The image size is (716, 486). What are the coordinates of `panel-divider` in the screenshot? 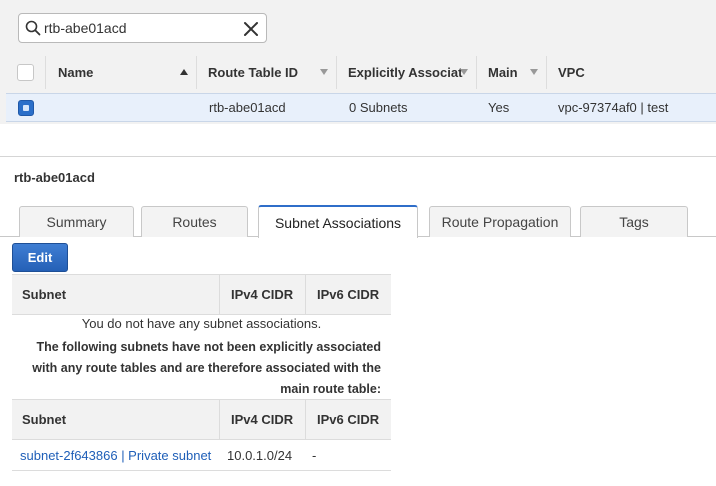 It's located at (358, 156).